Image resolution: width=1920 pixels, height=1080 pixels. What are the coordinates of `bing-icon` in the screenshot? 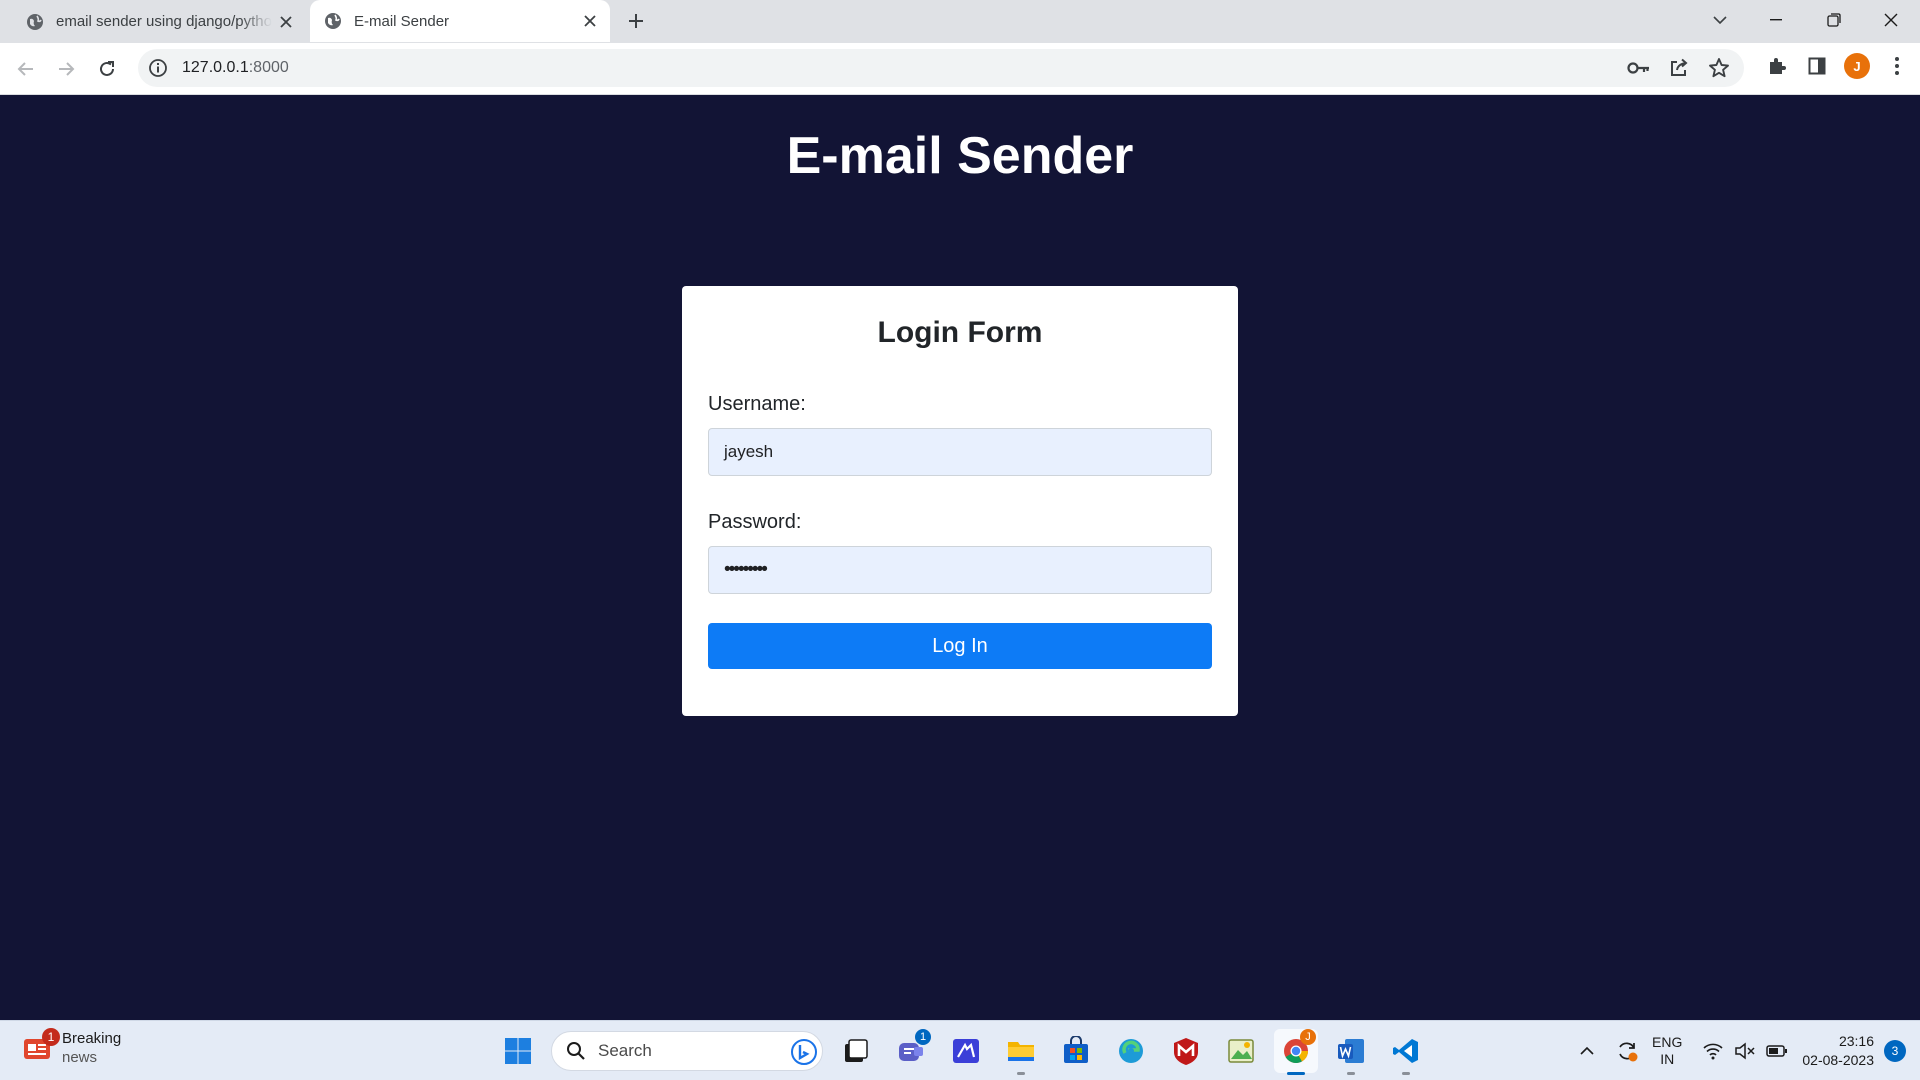 It's located at (804, 1052).